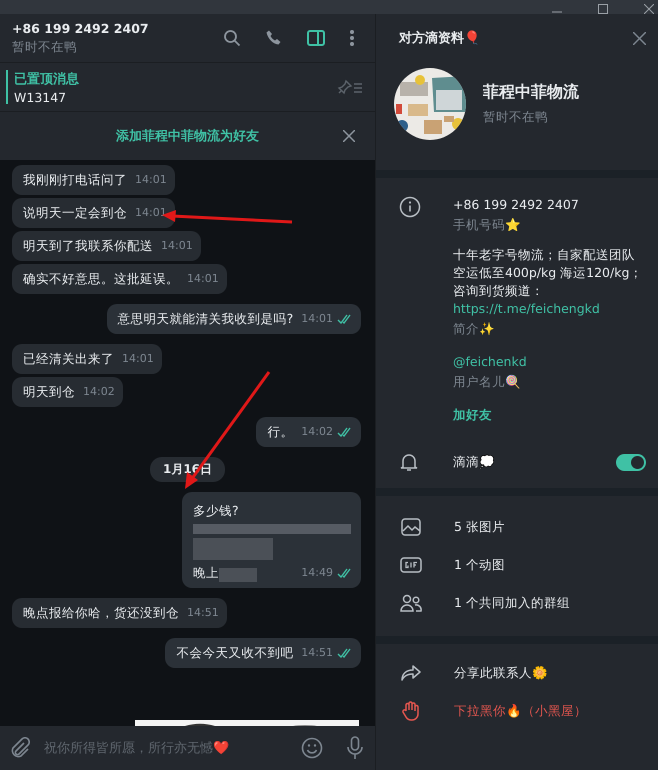 The image size is (658, 770). Describe the element at coordinates (75, 180) in the screenshot. I see `message-text: 我刚刚打电话问了` at that location.